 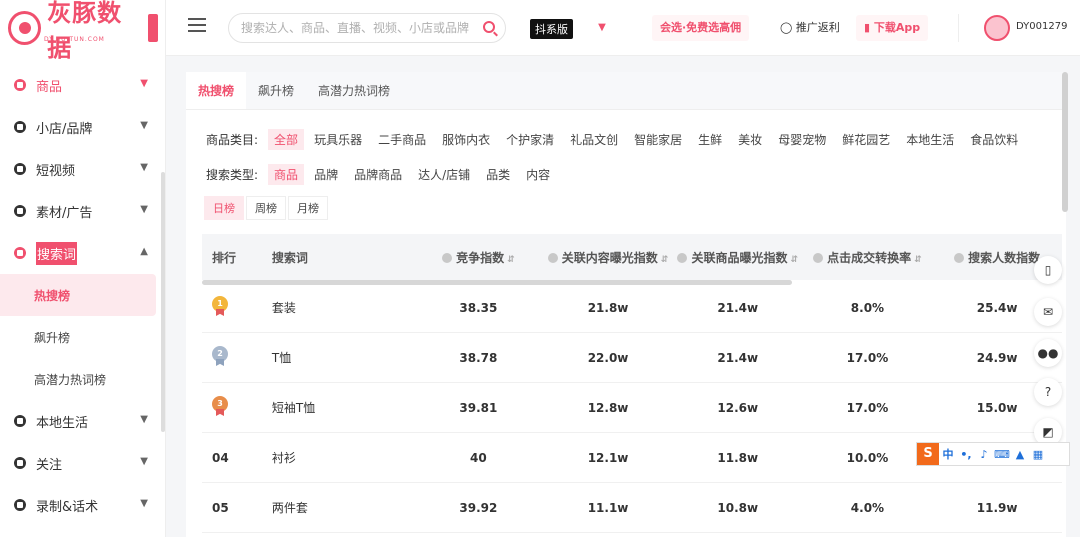 What do you see at coordinates (20, 85) in the screenshot?
I see `product-icon` at bounding box center [20, 85].